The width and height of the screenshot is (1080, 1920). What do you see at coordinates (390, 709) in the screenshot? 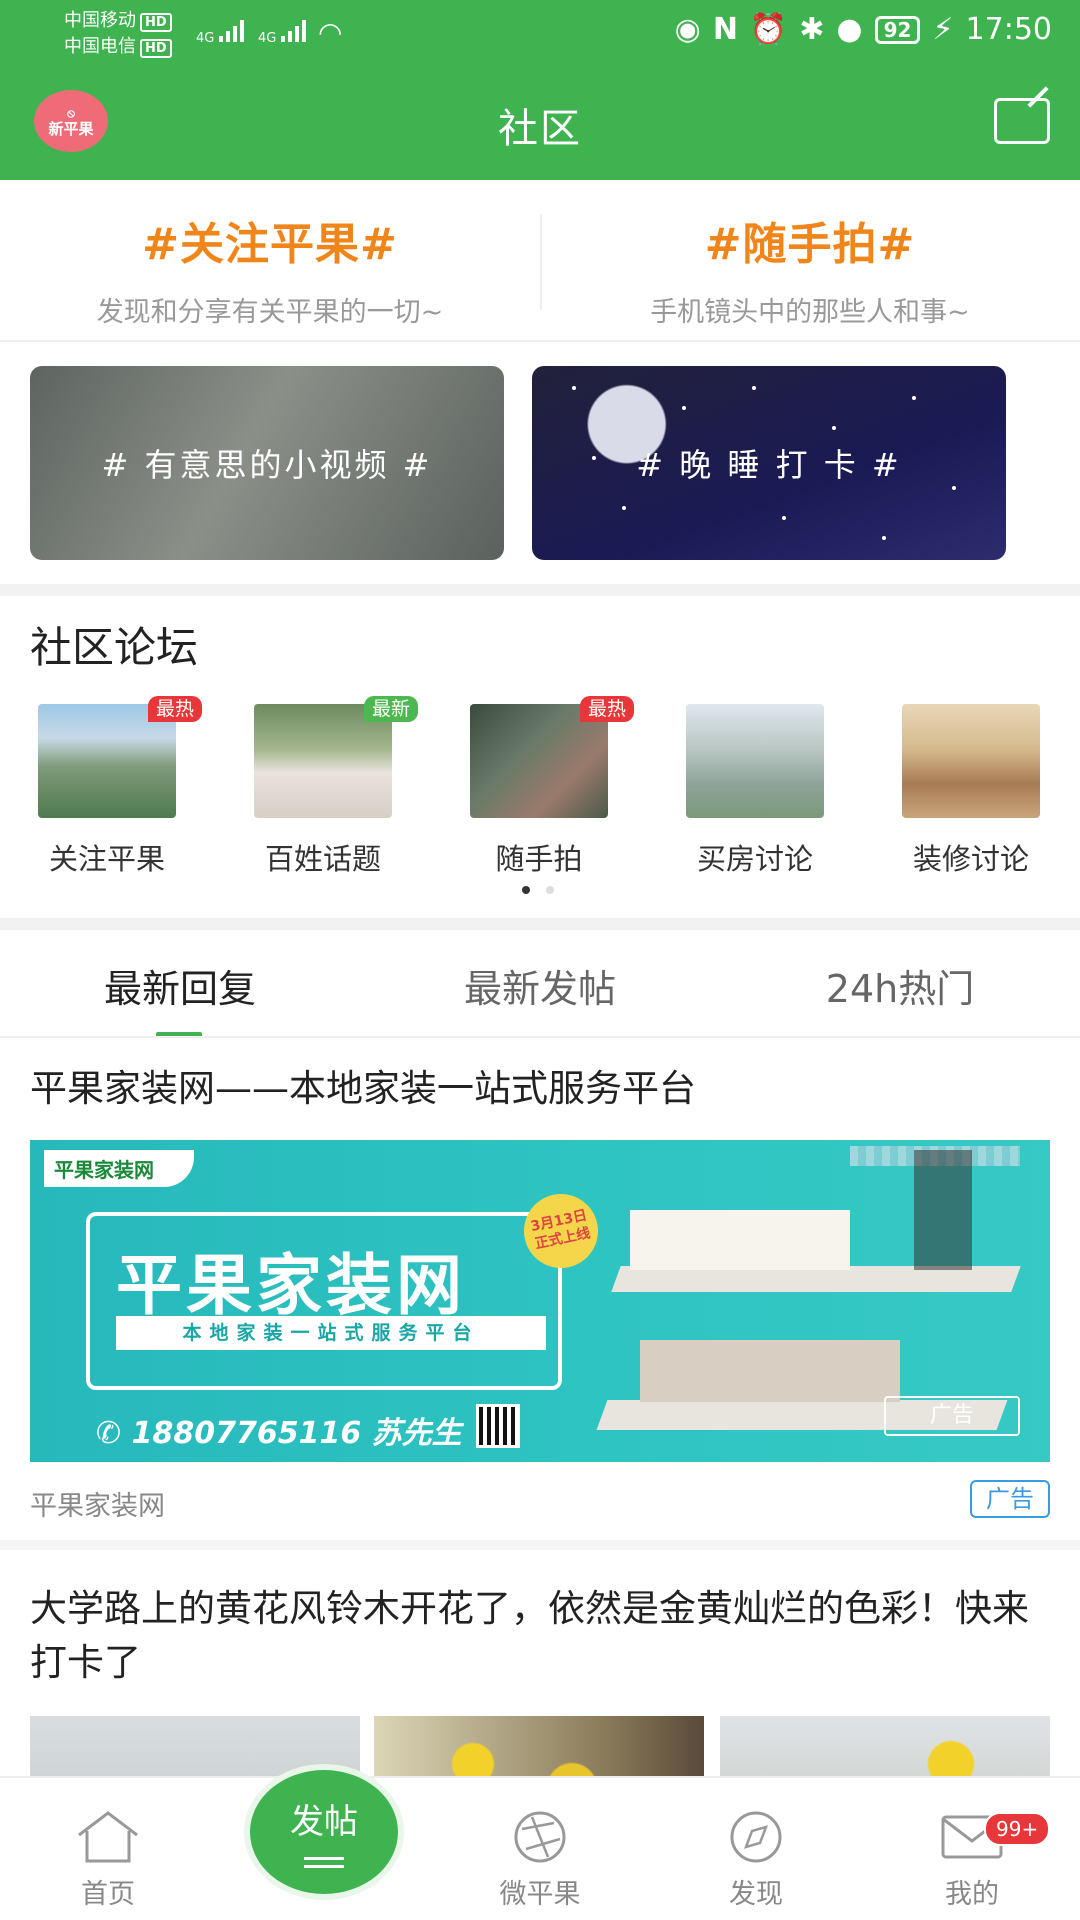
I see `new-tag: 最新` at bounding box center [390, 709].